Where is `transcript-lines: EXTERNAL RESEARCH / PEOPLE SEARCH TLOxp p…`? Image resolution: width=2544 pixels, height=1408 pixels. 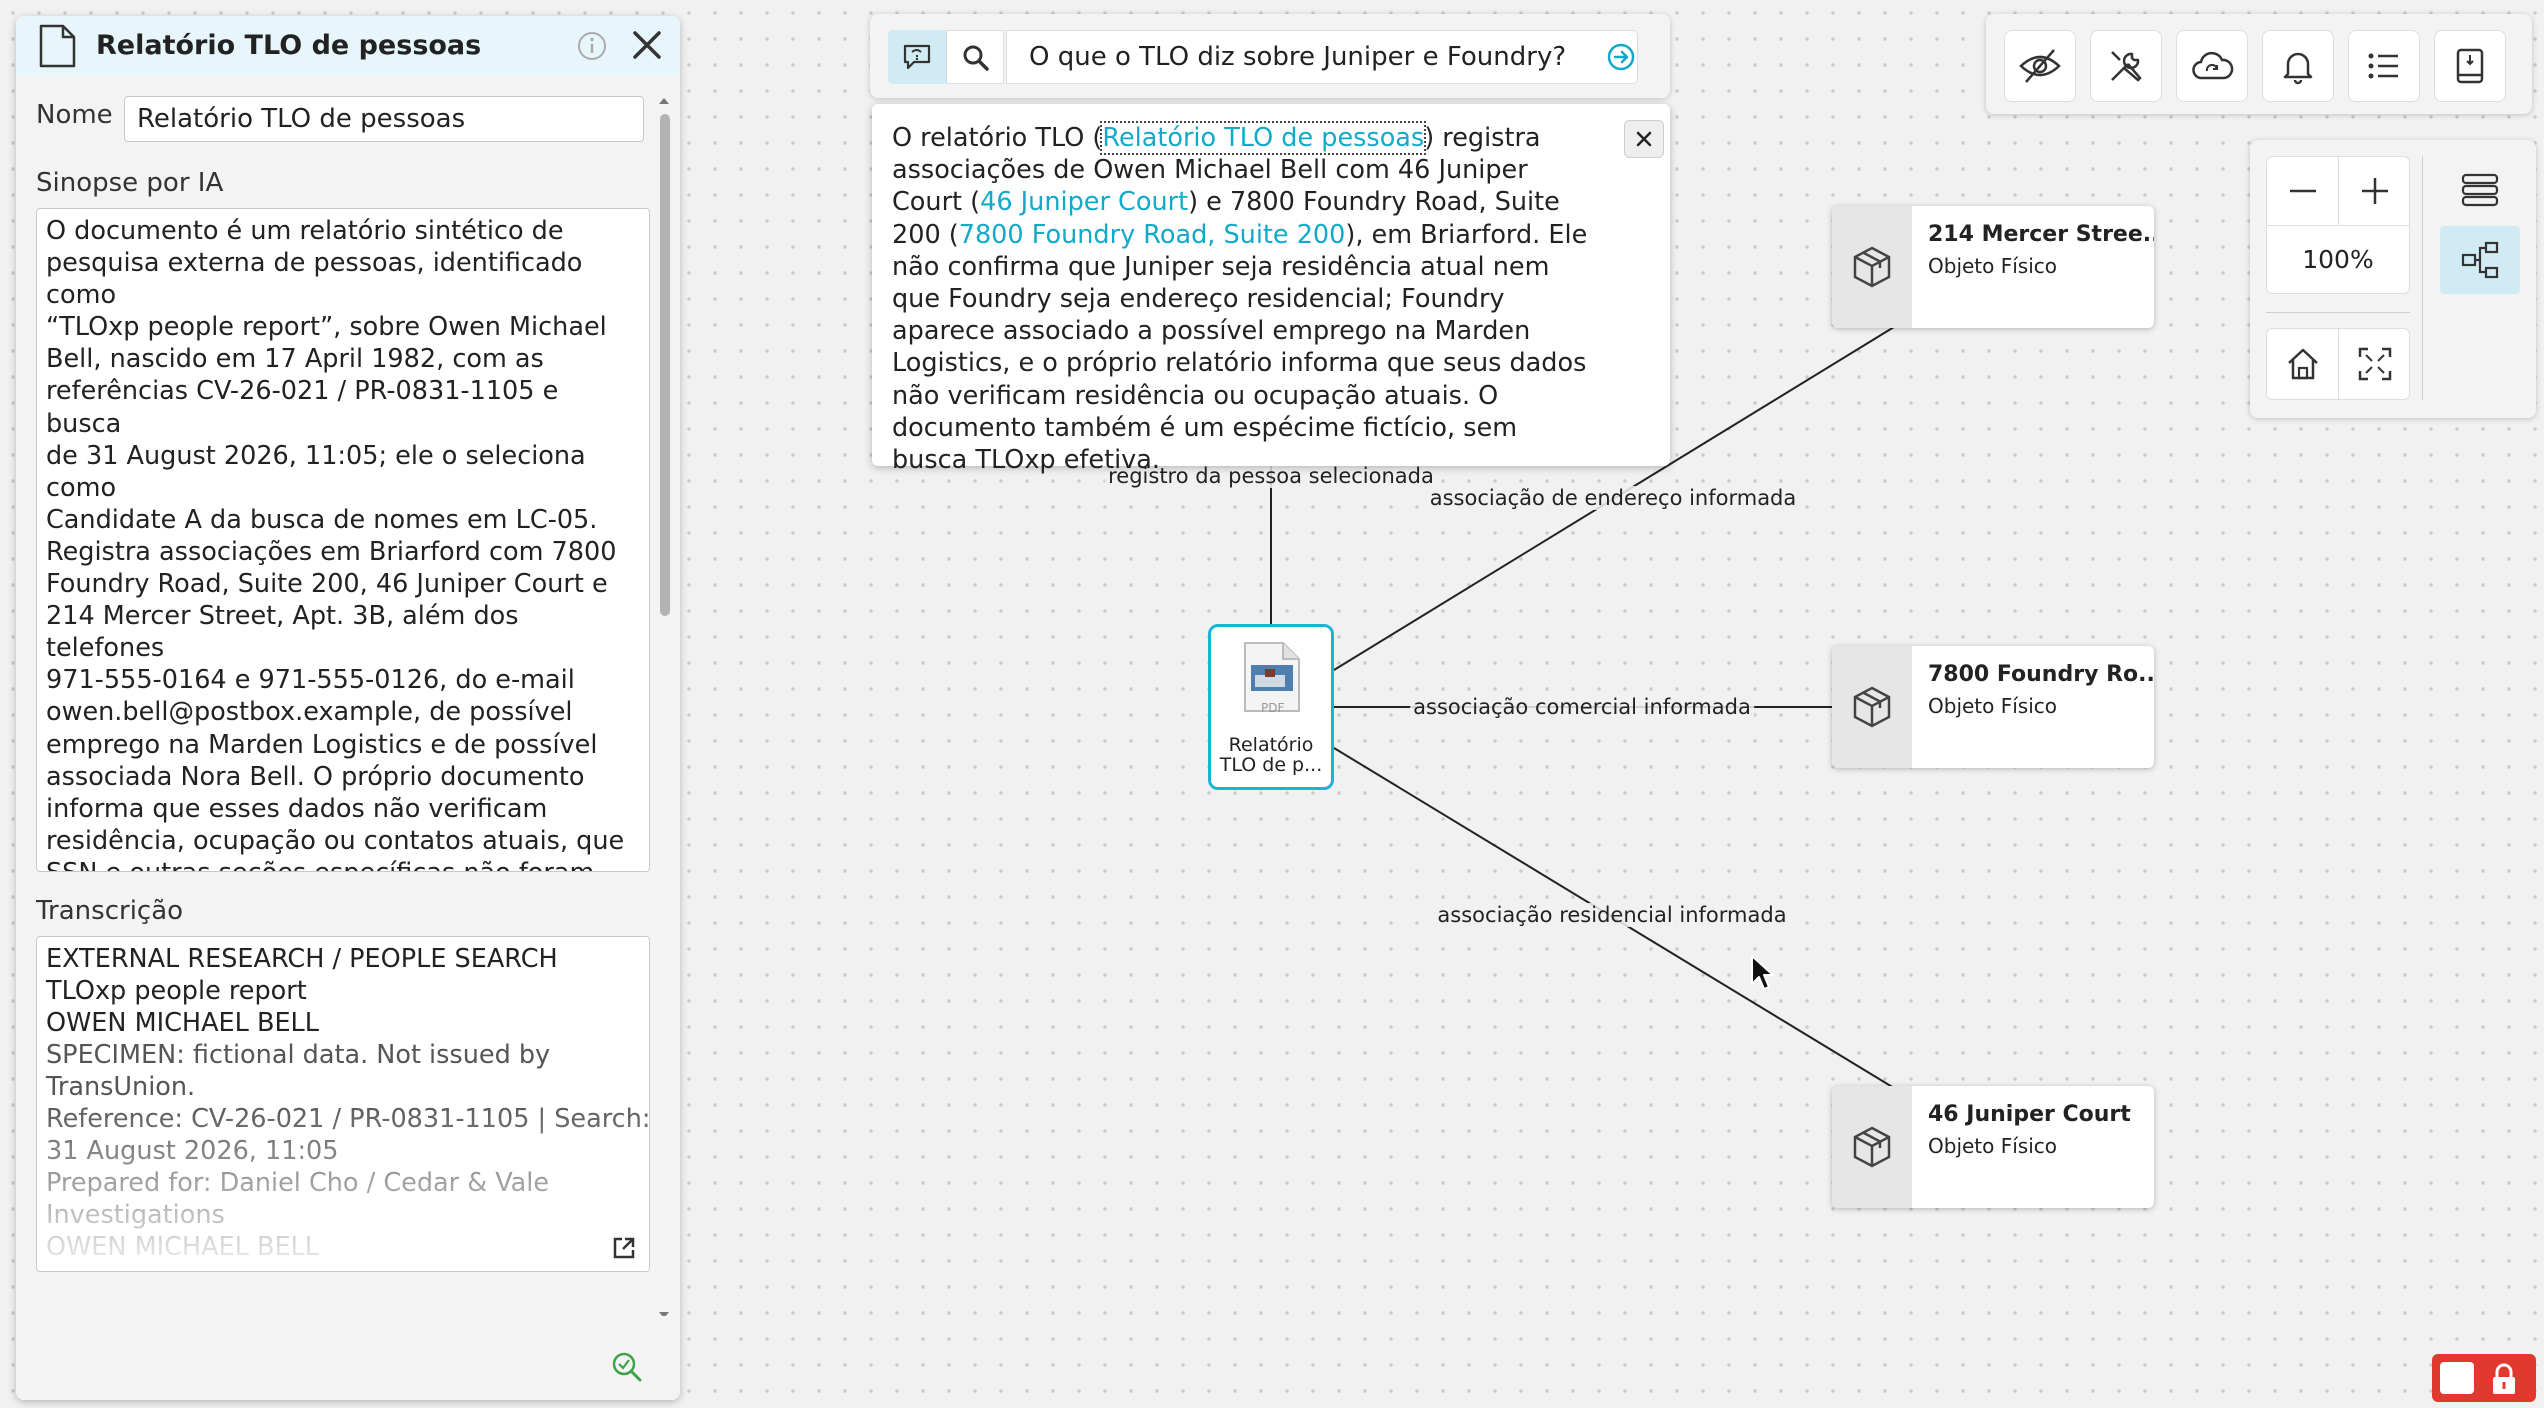
transcript-lines: EXTERNAL RESEARCH / PEOPLE SEARCH TLOxp p… is located at coordinates (348, 1103).